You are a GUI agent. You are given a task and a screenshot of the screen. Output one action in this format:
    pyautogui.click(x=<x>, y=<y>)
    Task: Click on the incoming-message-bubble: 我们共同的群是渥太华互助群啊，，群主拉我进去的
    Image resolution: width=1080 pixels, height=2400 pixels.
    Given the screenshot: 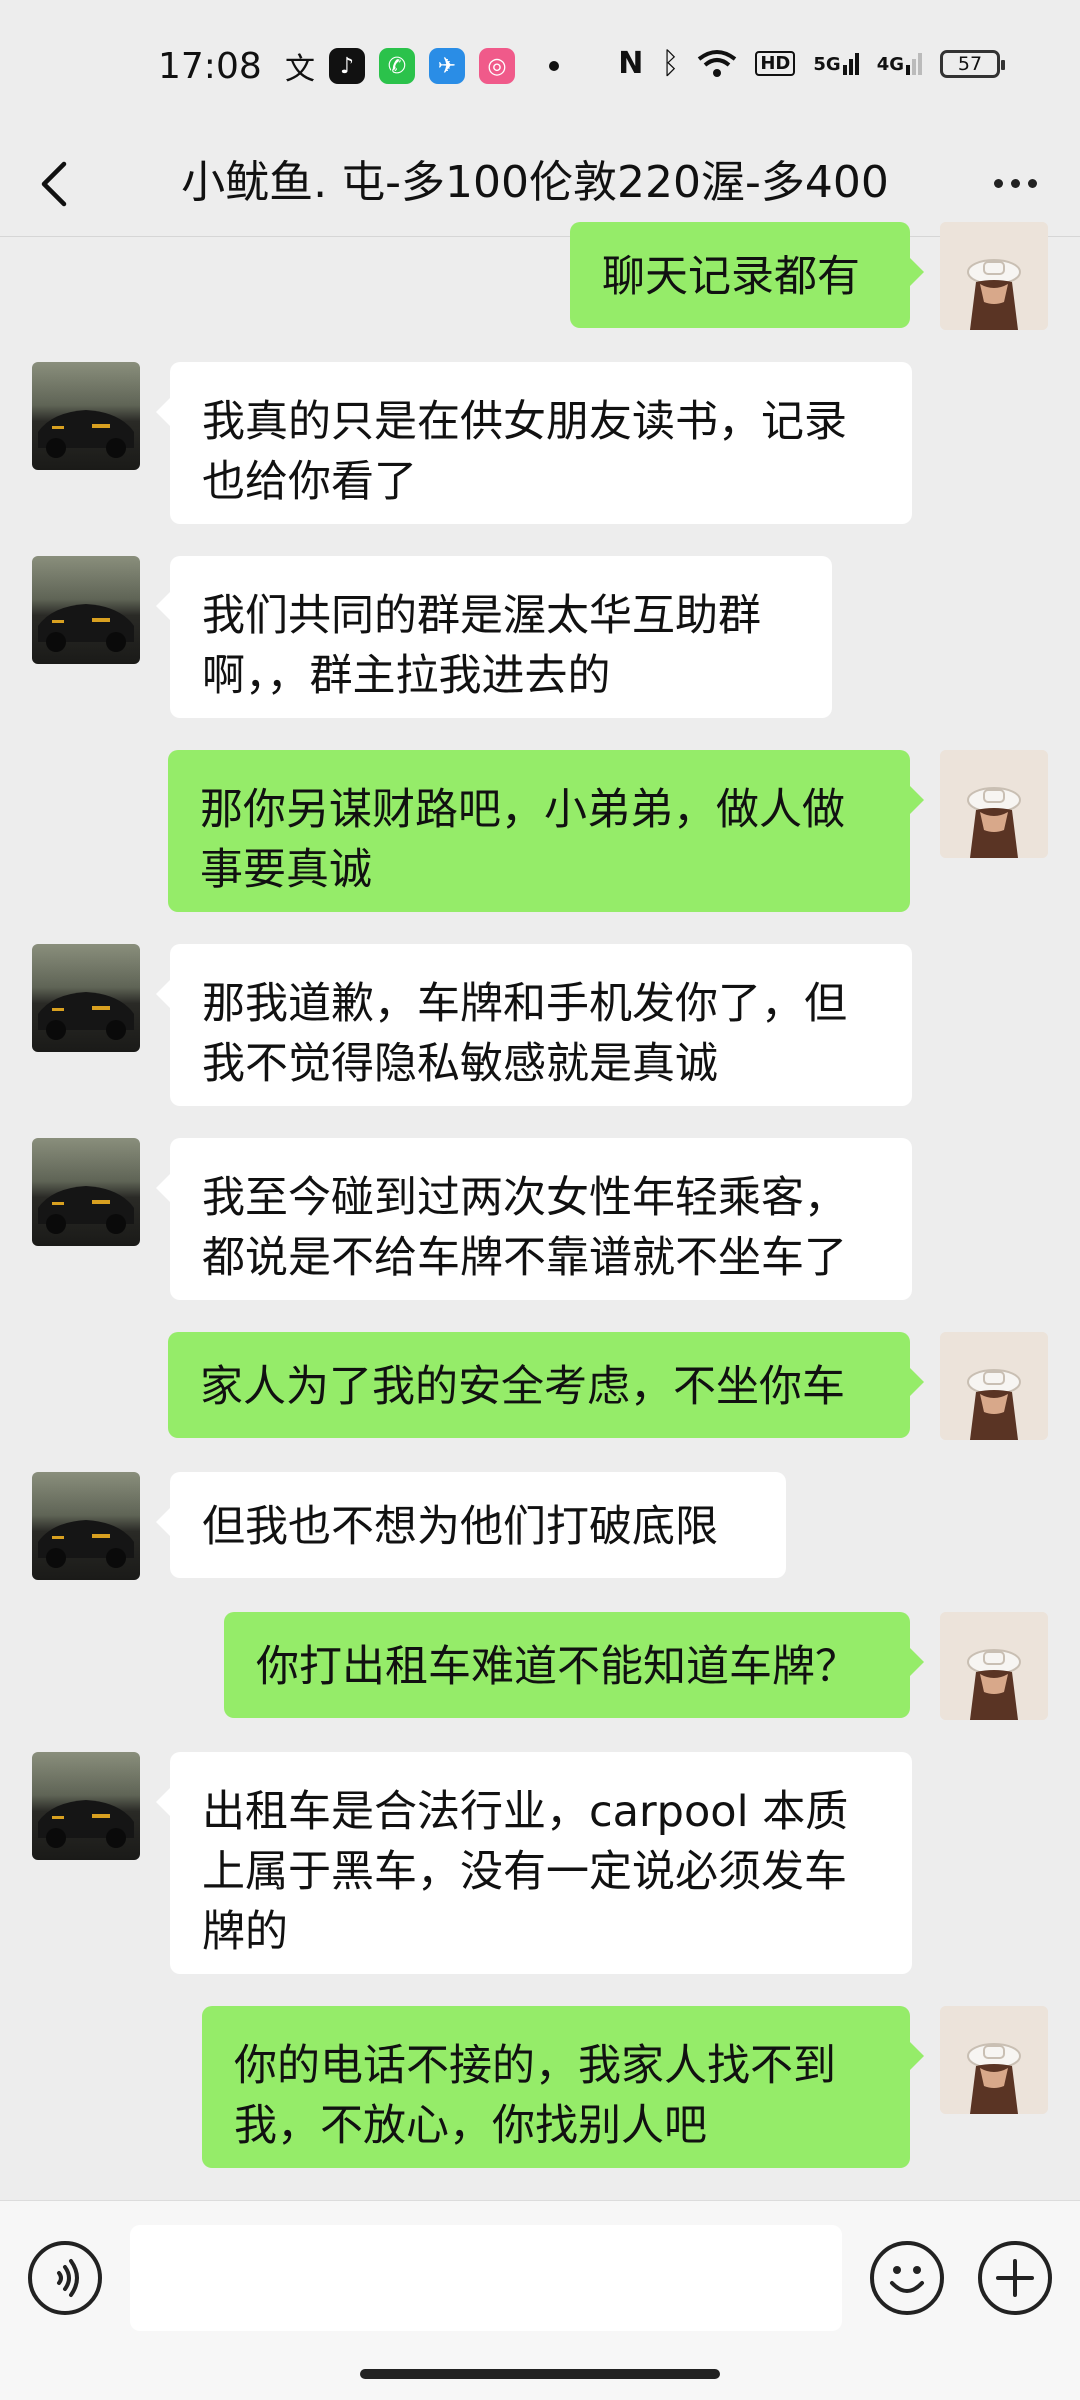 What is the action you would take?
    pyautogui.click(x=494, y=637)
    